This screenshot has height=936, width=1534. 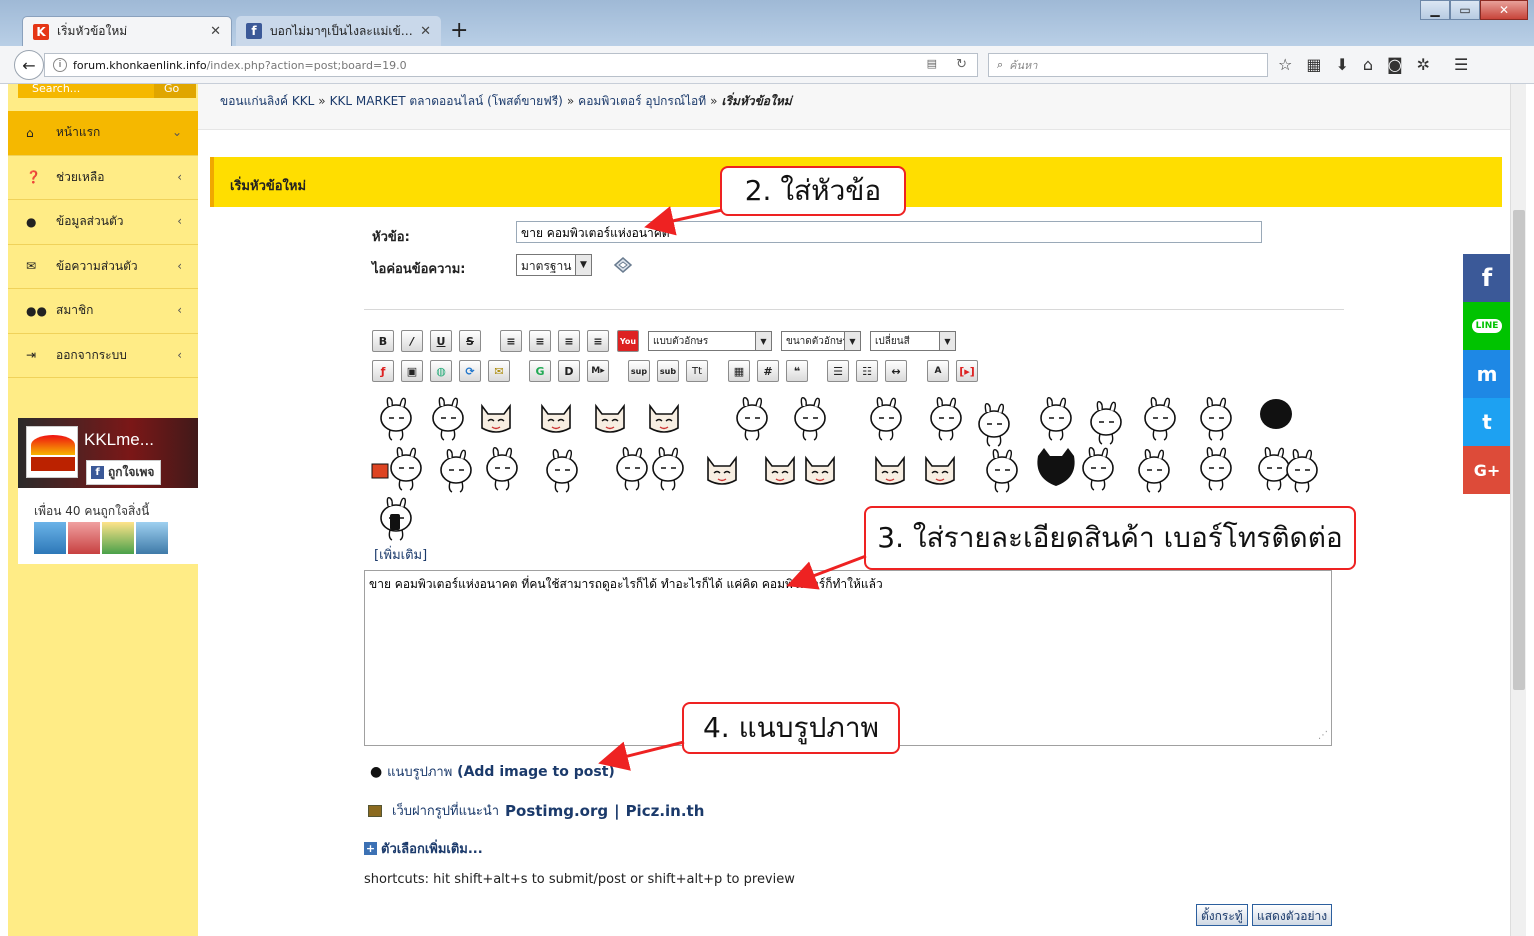 I want to click on sidebar-item-home: ⌂ หน้าแรก ⌄, so click(x=103, y=133).